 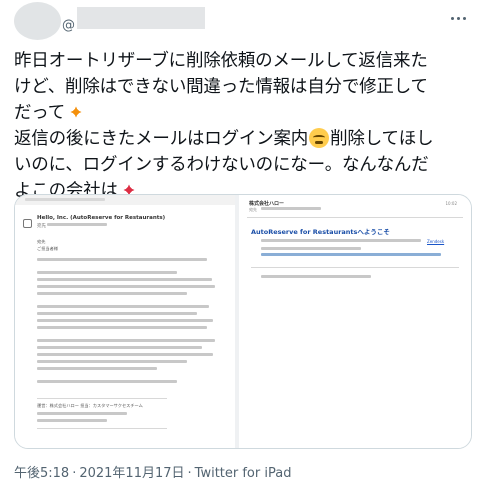 What do you see at coordinates (37, 21) in the screenshot?
I see `avatar` at bounding box center [37, 21].